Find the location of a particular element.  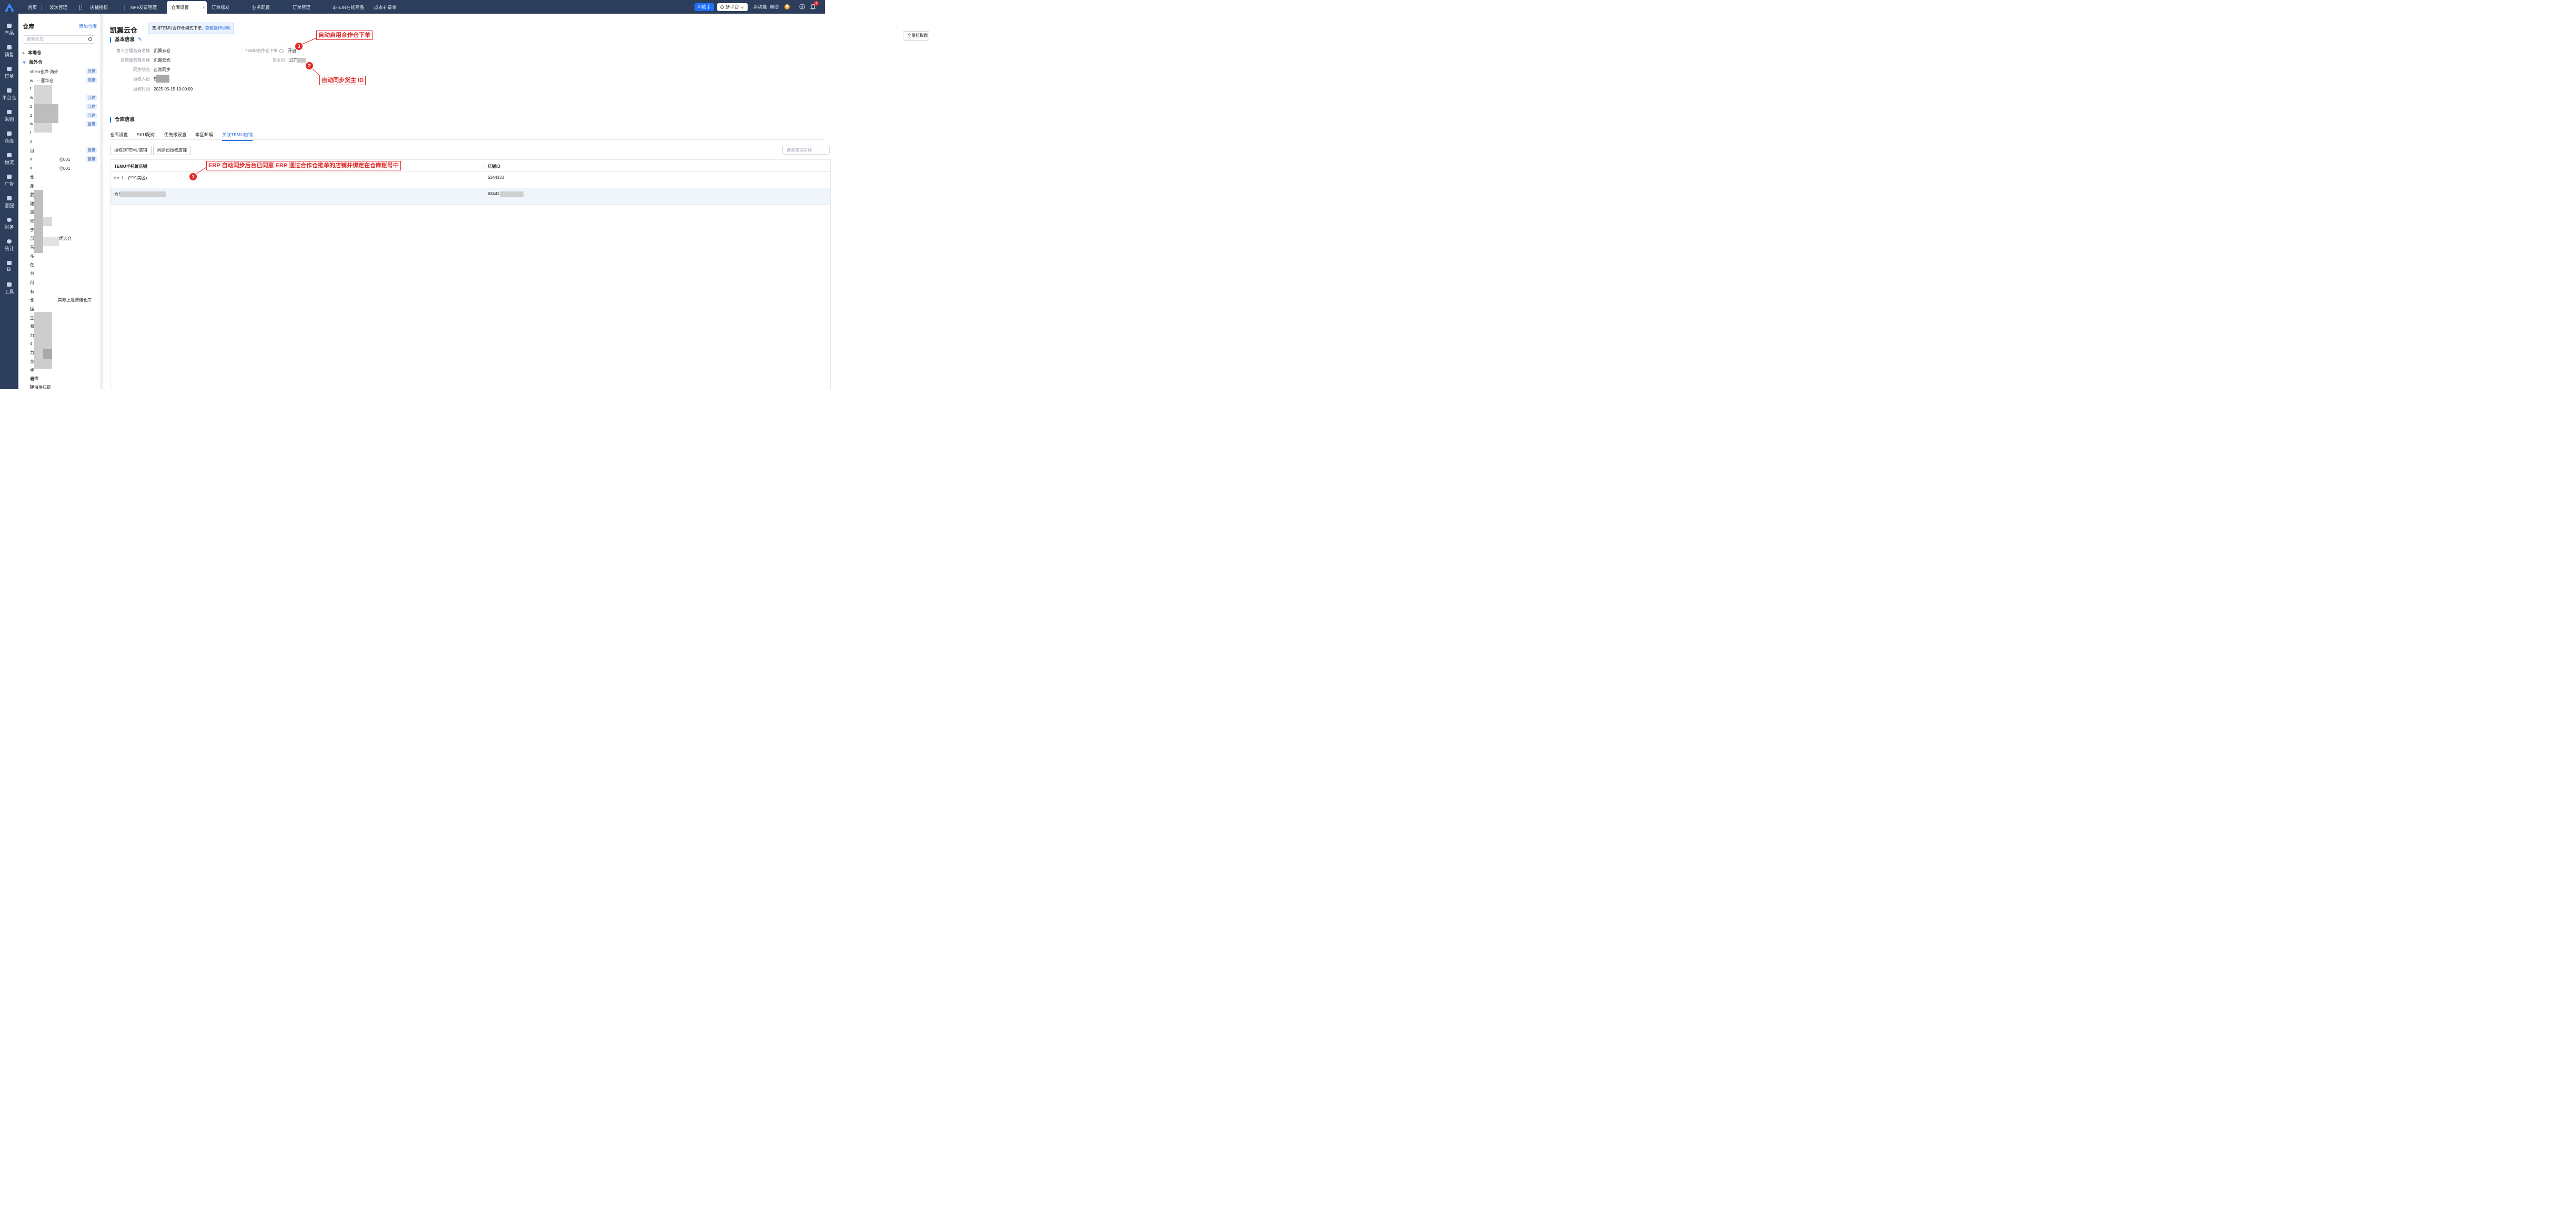

download-icon is located at coordinates (802, 6).